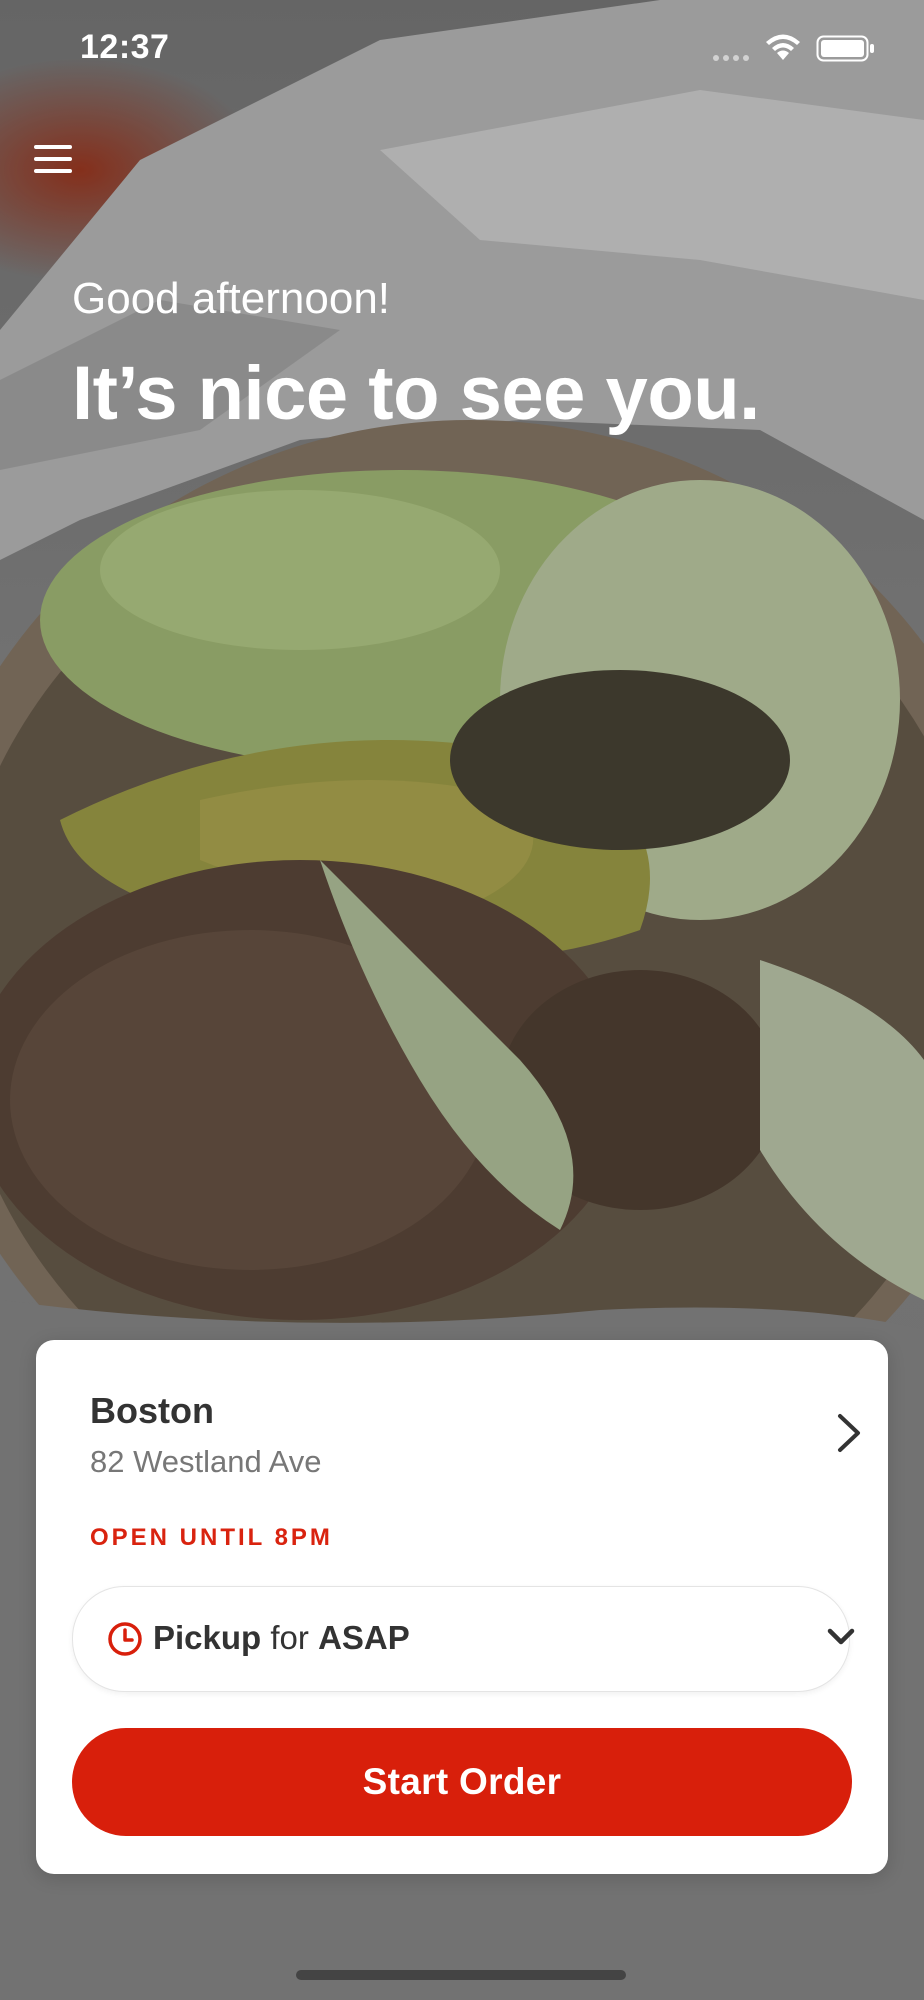 The height and width of the screenshot is (2000, 924). I want to click on pickup-time-dropdown: Pickup for ASAP, so click(463, 1639).